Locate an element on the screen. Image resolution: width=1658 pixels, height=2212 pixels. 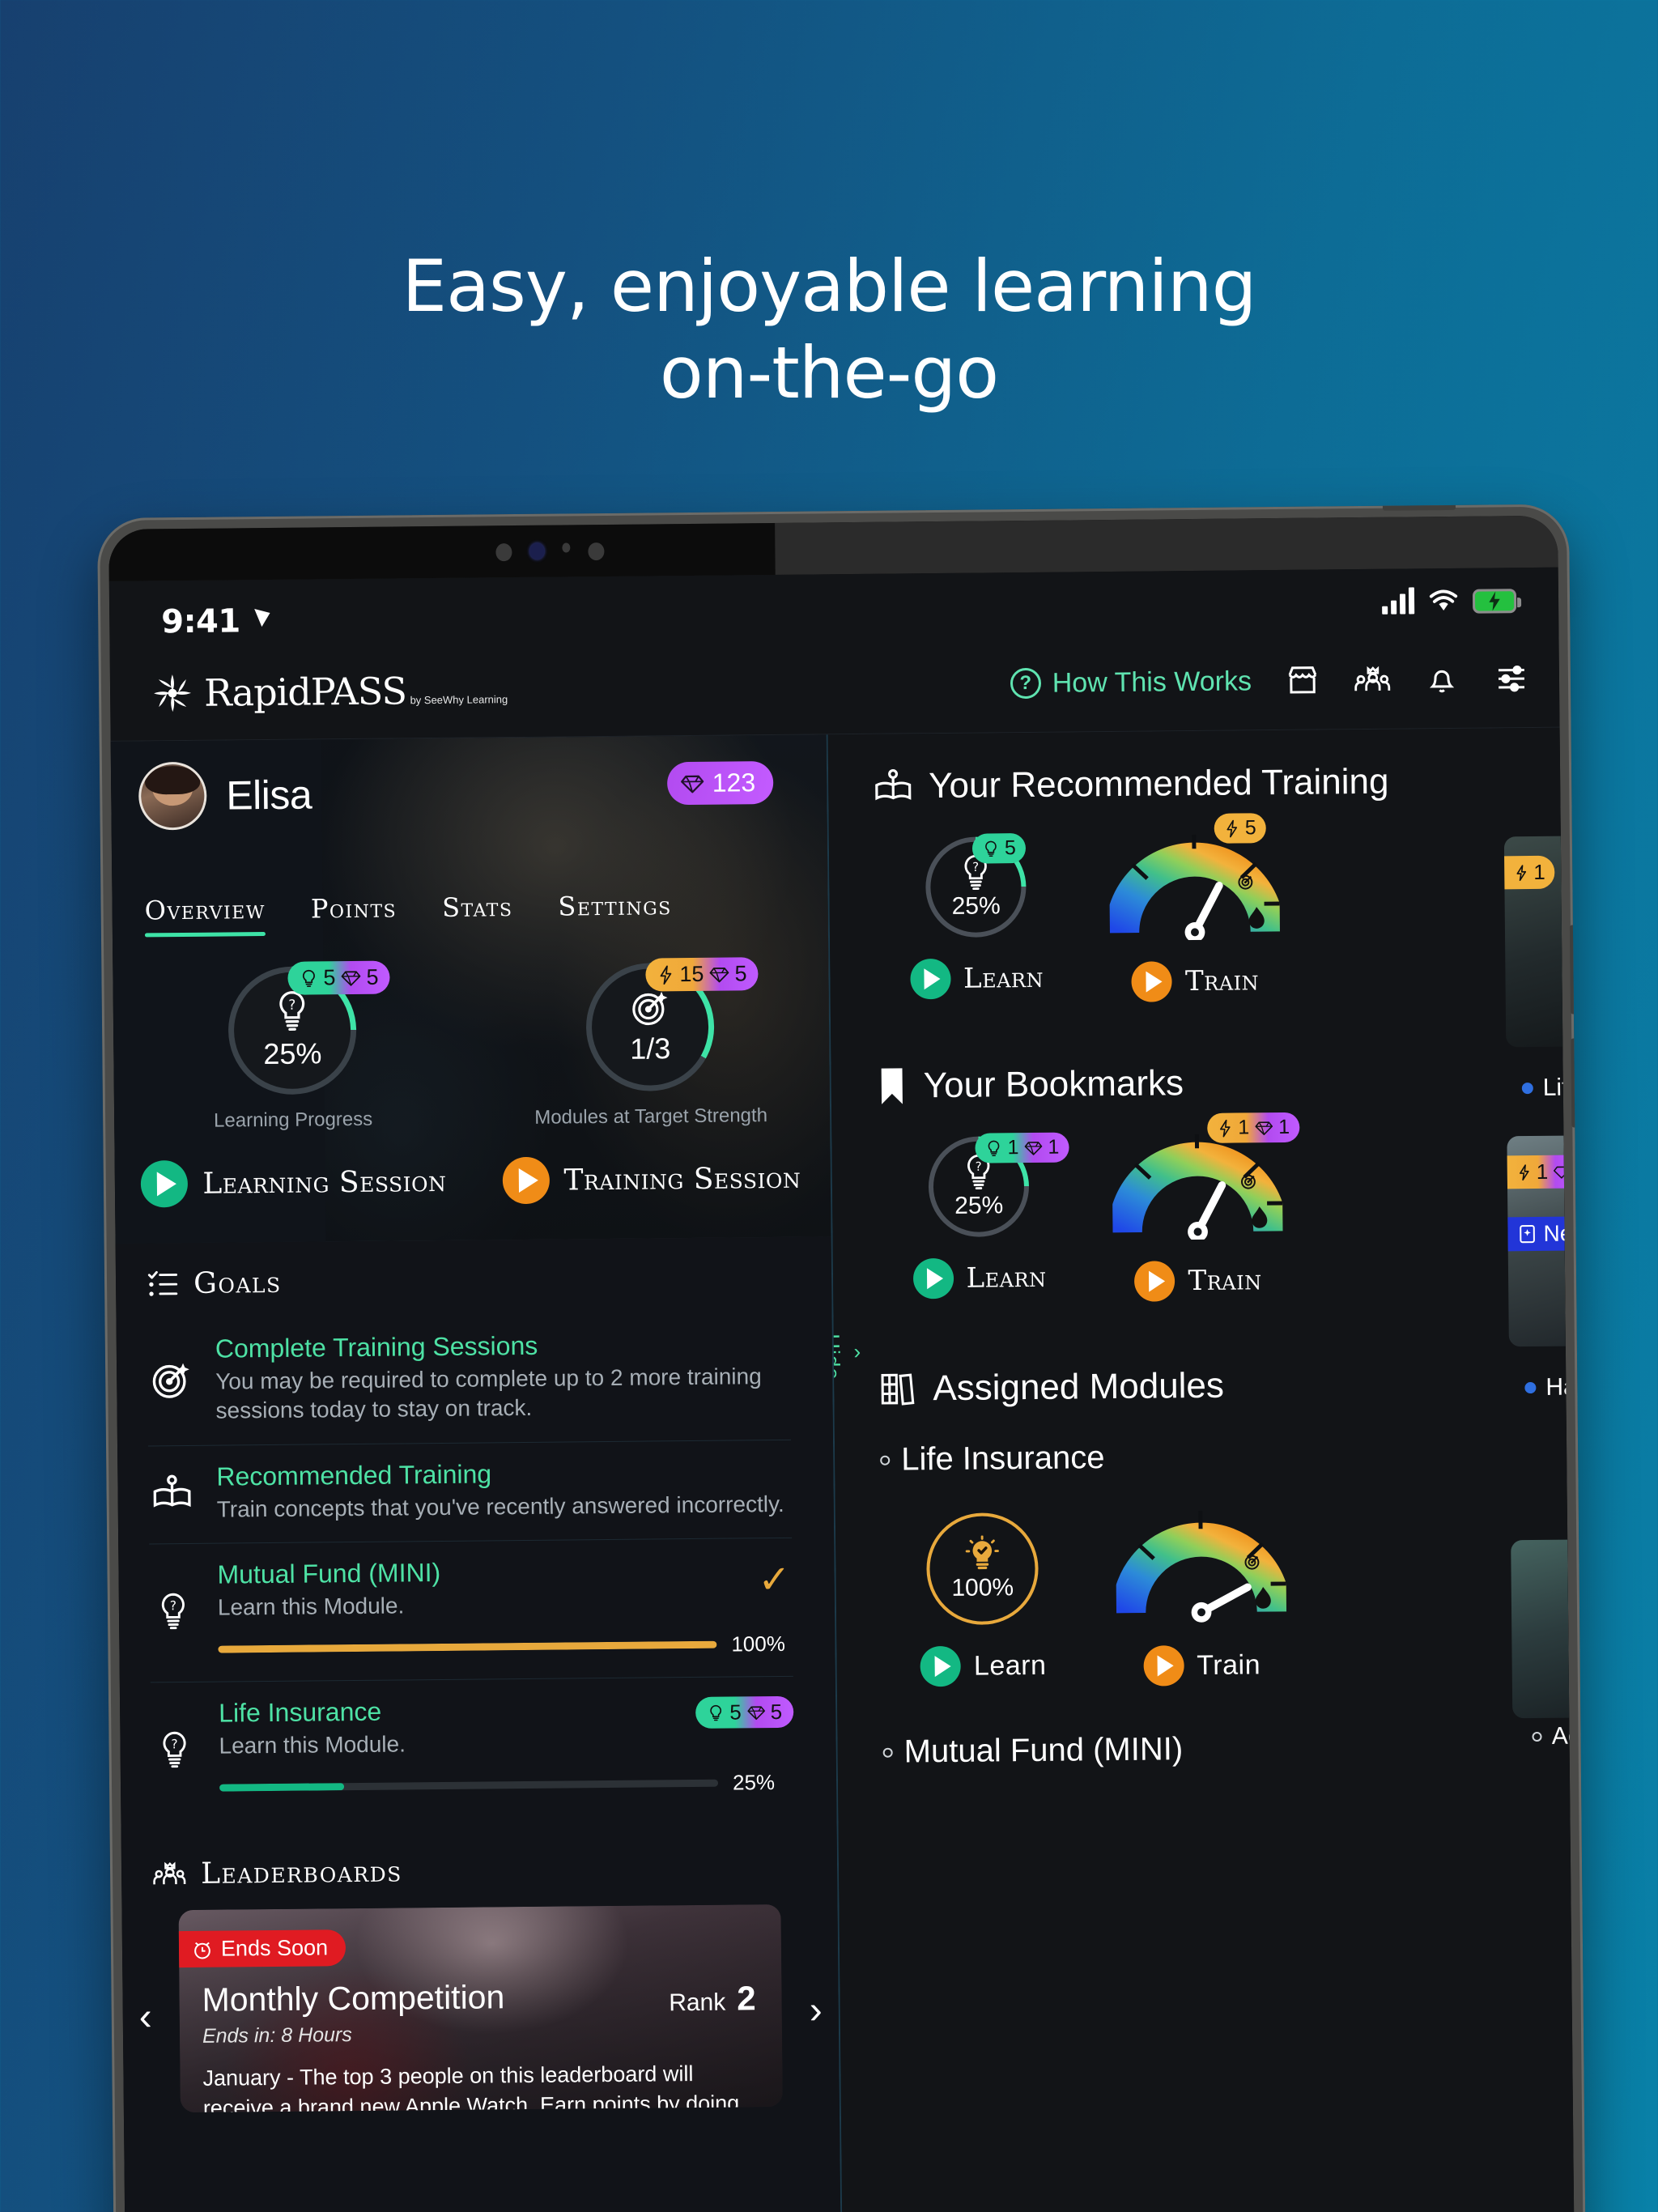
gem-count: 123 is located at coordinates (734, 783).